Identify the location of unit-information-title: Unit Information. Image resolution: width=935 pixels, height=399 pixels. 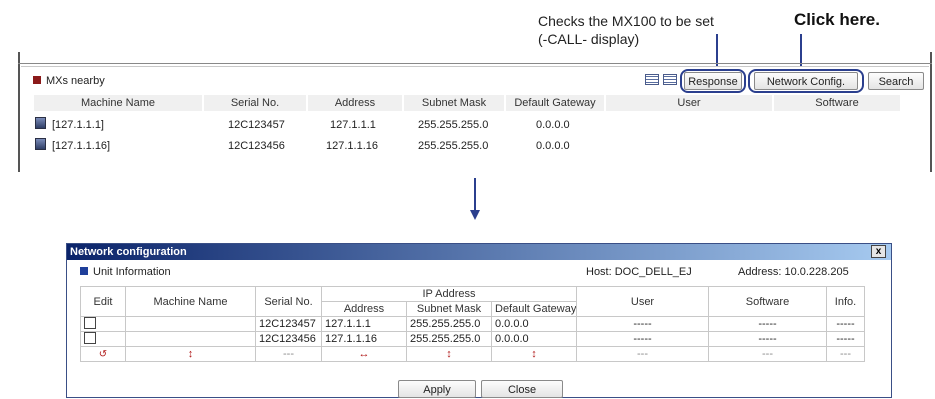
(125, 272).